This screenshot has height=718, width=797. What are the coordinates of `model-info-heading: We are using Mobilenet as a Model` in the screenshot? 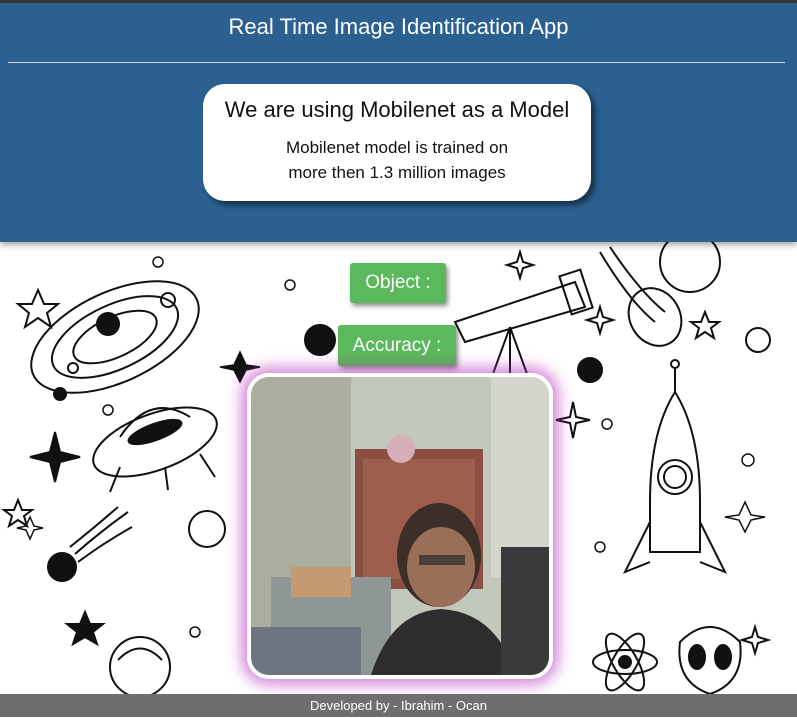 It's located at (397, 109).